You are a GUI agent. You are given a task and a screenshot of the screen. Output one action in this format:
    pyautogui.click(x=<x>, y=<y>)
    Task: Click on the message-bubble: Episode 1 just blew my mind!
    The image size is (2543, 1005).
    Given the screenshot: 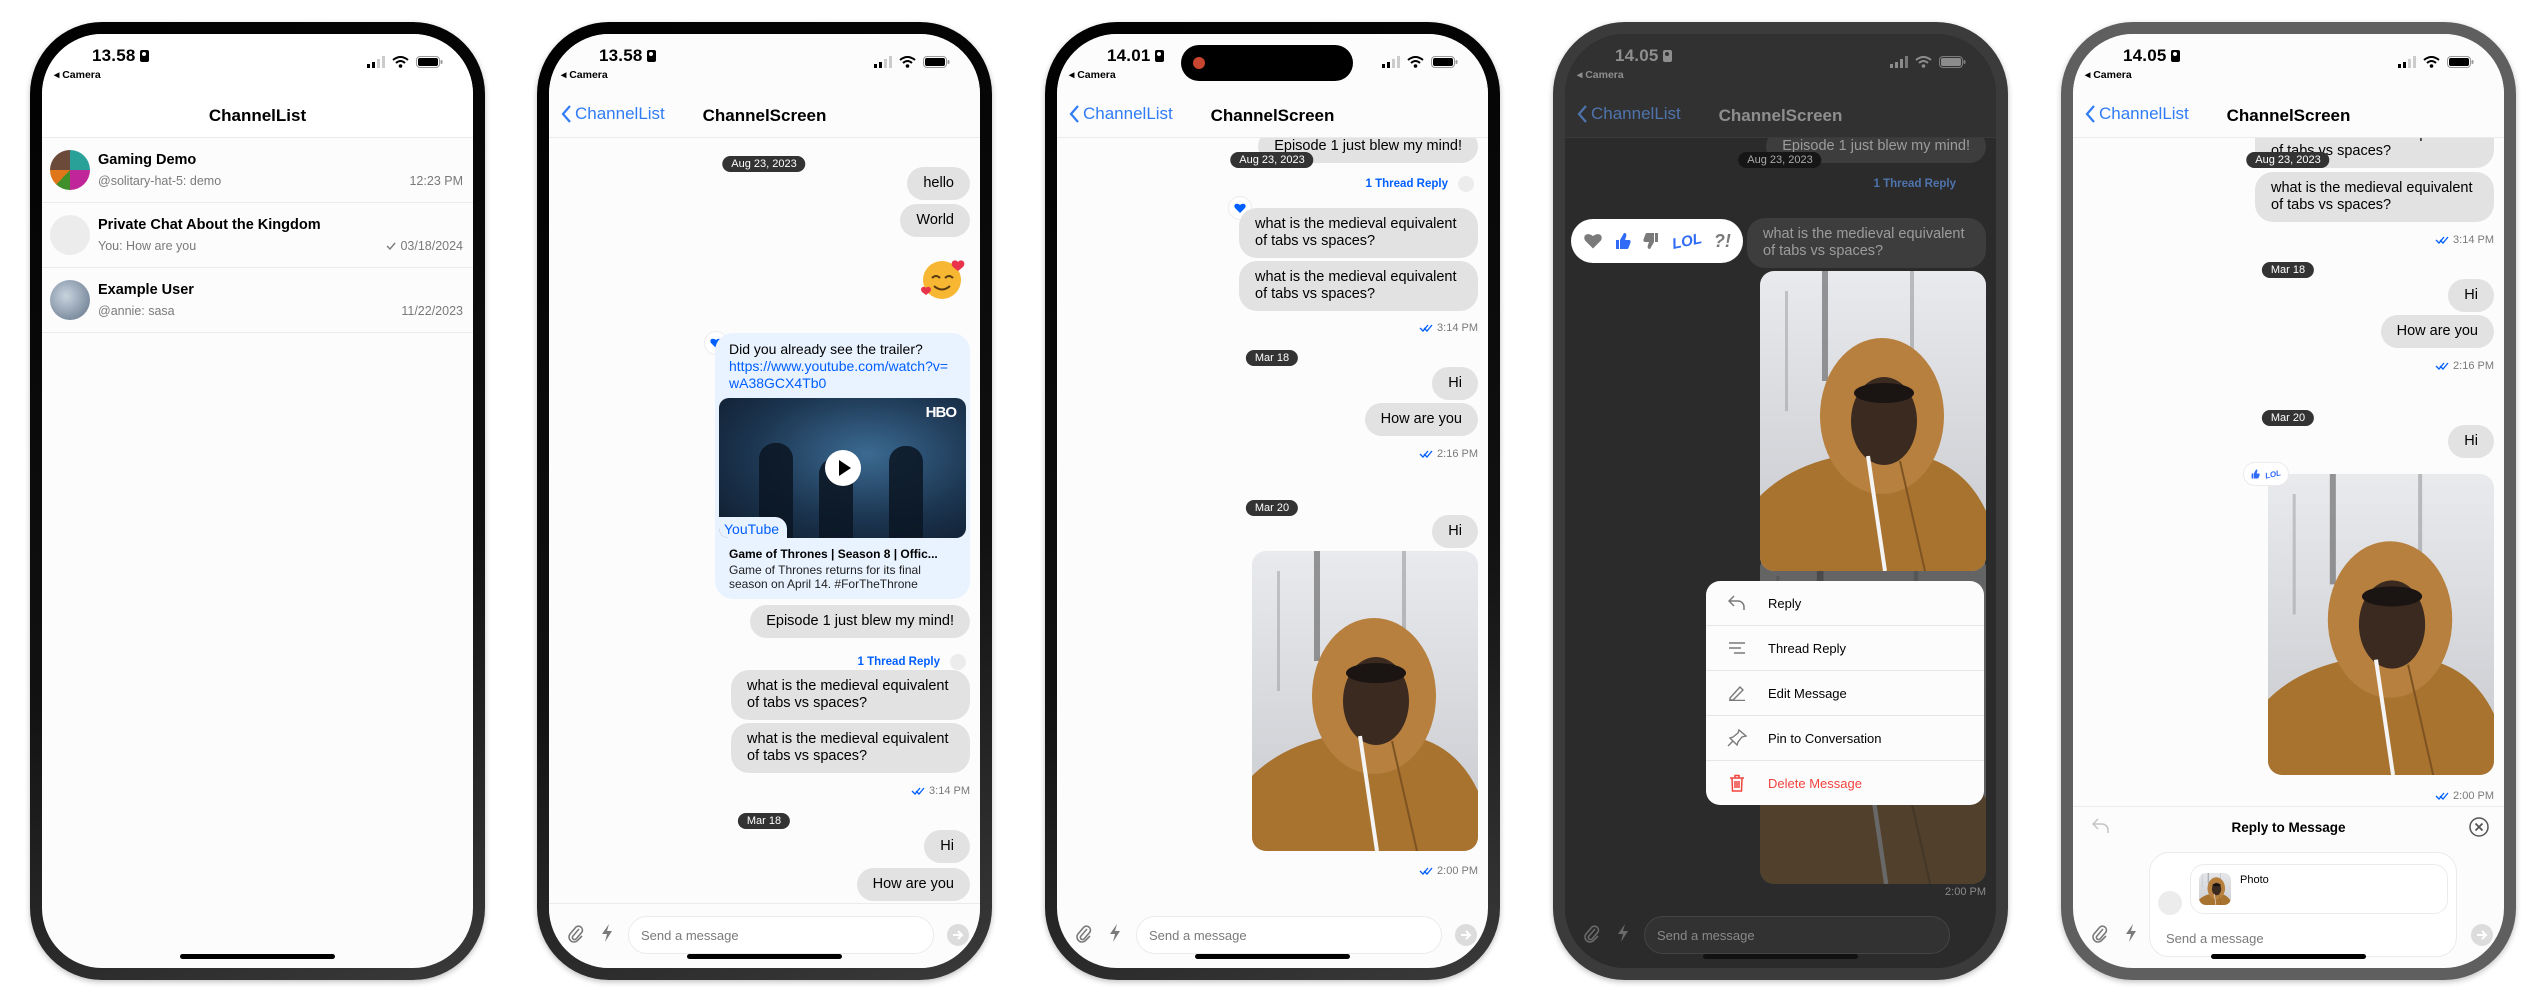 What is the action you would take?
    pyautogui.click(x=860, y=621)
    